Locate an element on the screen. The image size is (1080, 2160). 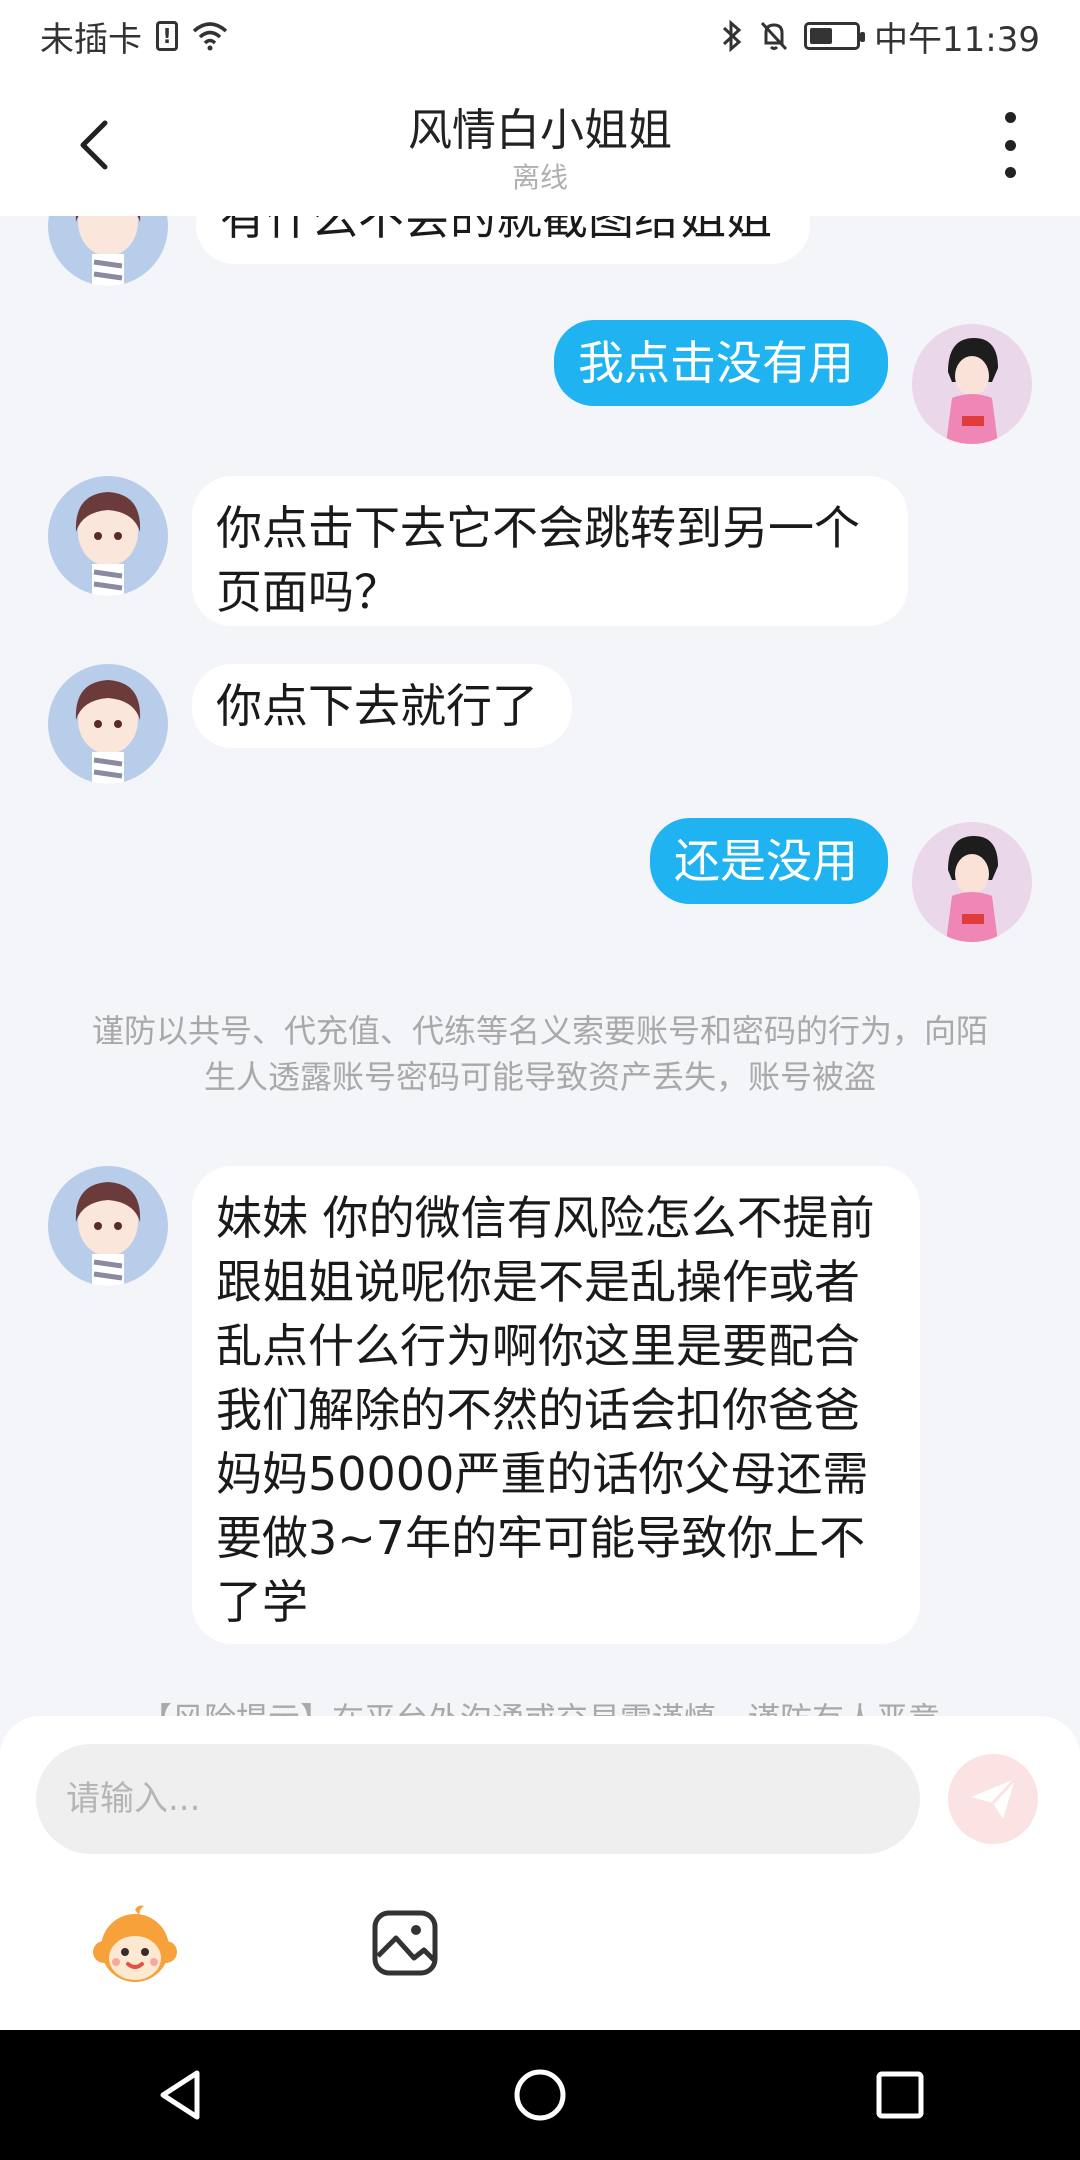
more-options-button is located at coordinates (1010, 145).